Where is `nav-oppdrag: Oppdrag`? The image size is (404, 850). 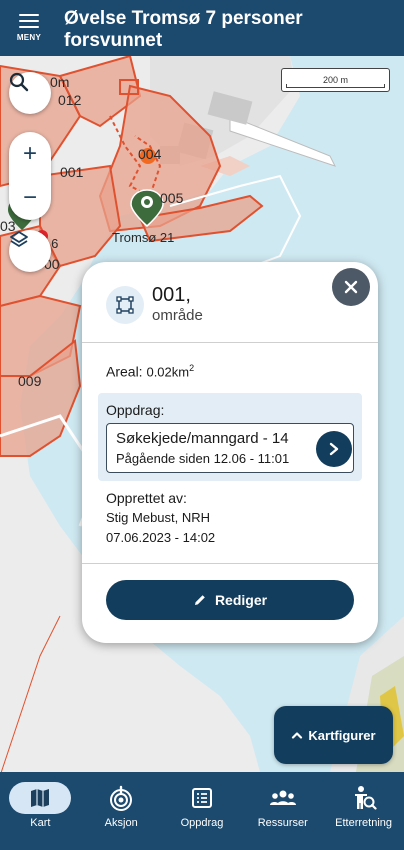 nav-oppdrag: Oppdrag is located at coordinates (202, 811).